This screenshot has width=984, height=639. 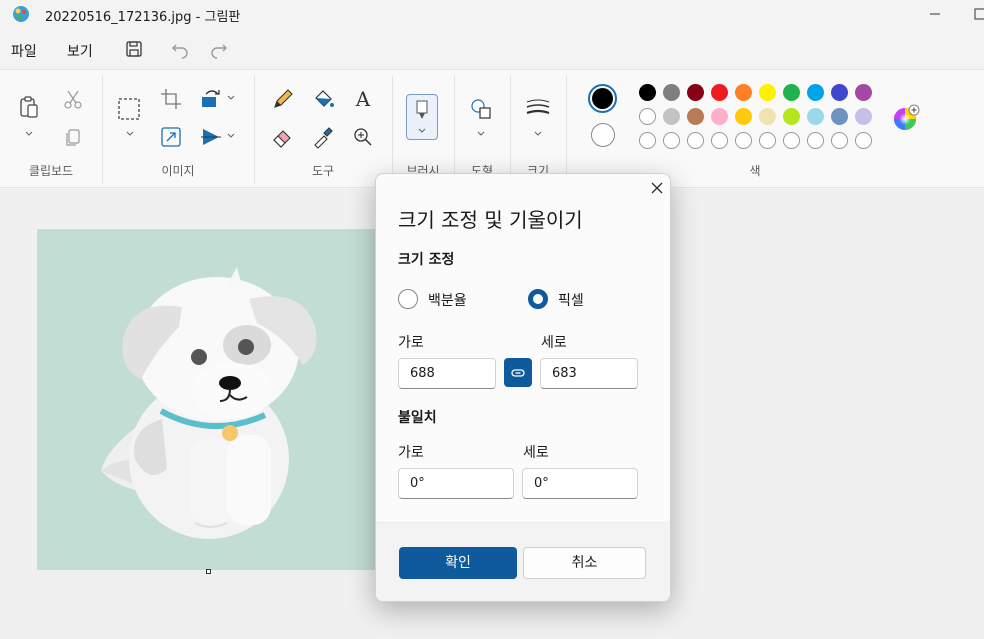 What do you see at coordinates (417, 418) in the screenshot?
I see `skew-heading: 불일치` at bounding box center [417, 418].